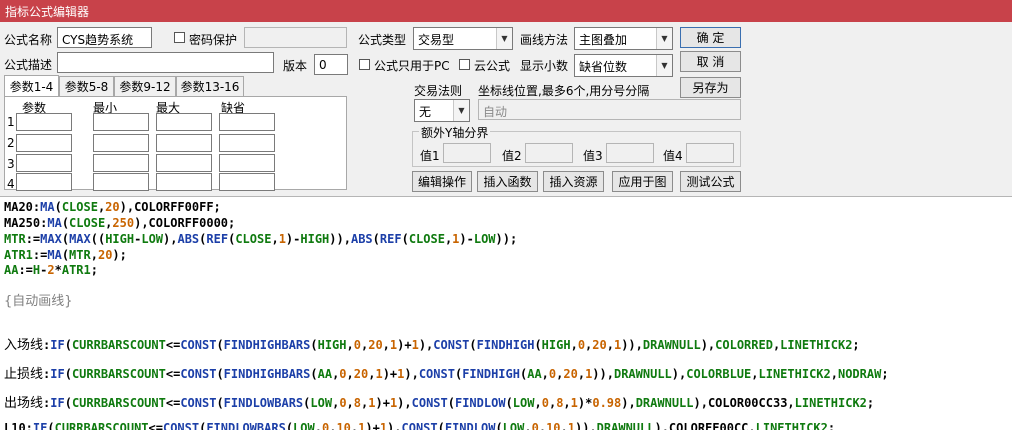  Describe the element at coordinates (213, 40) in the screenshot. I see `password-label: 密码保护` at that location.